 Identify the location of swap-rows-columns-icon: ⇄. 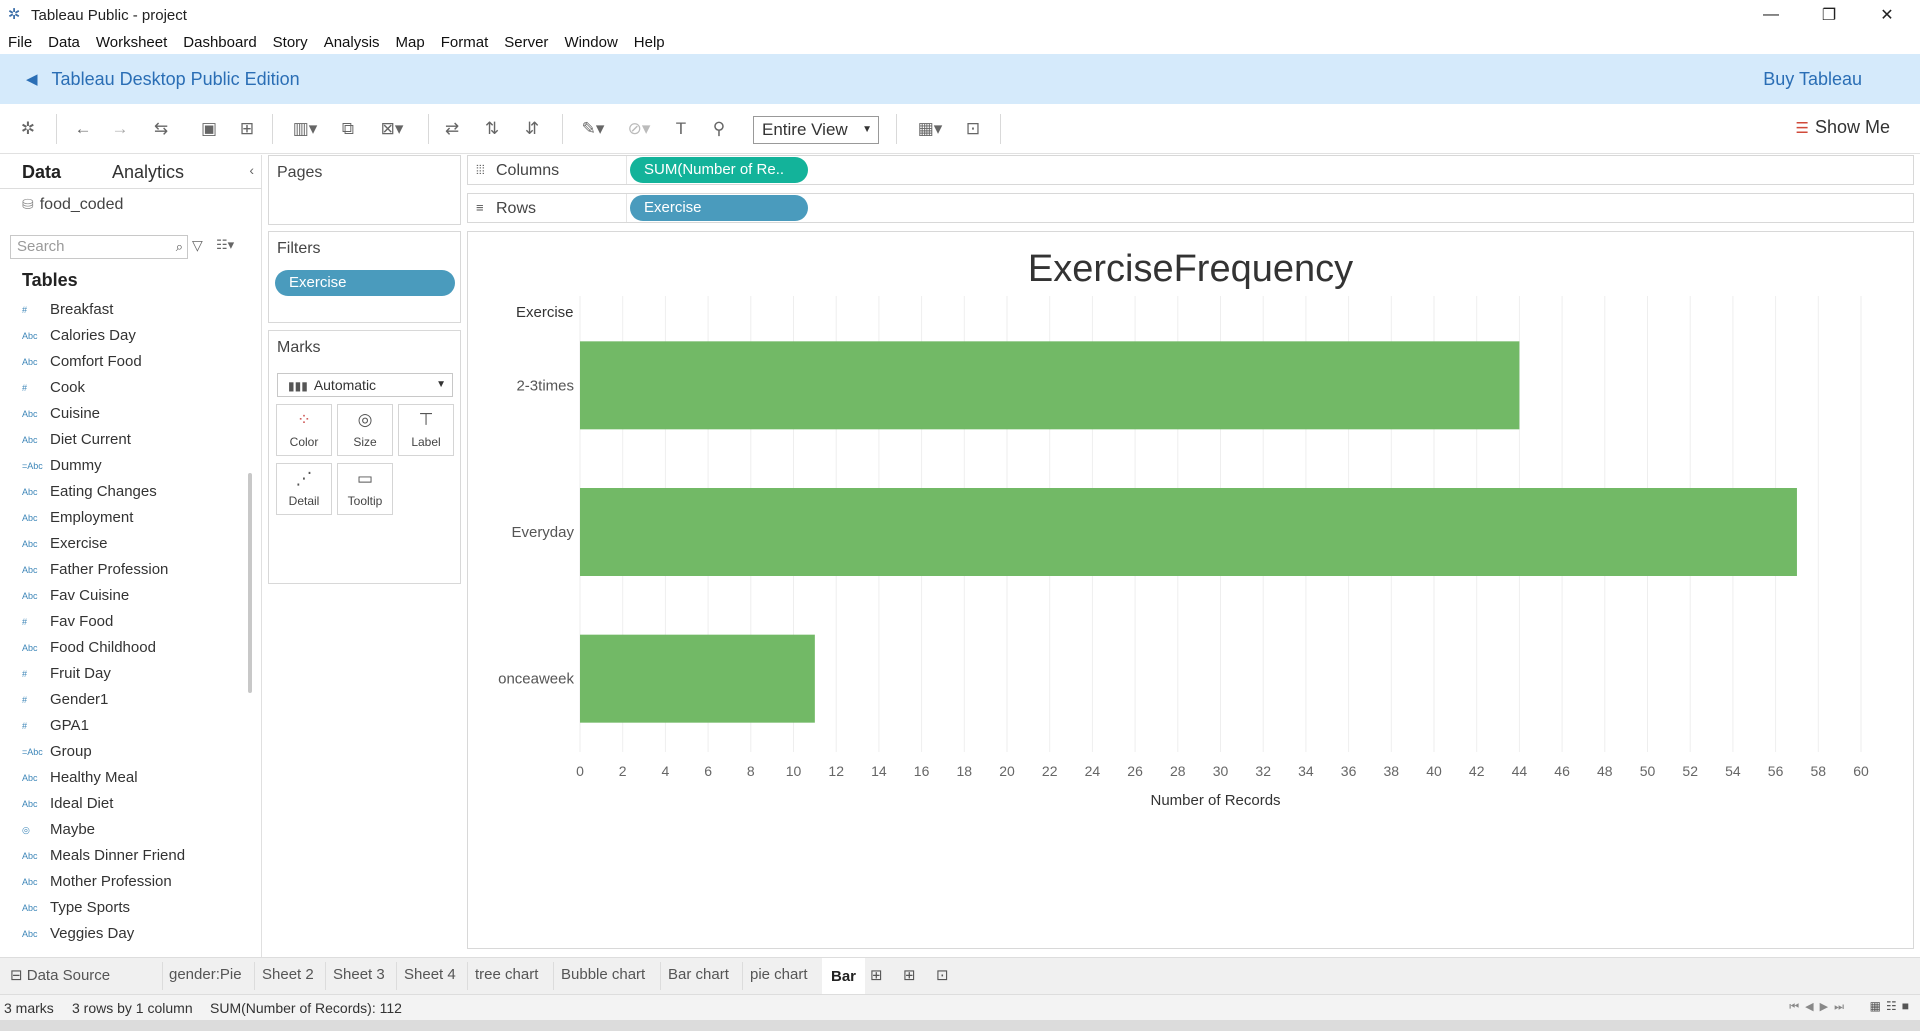
(452, 129).